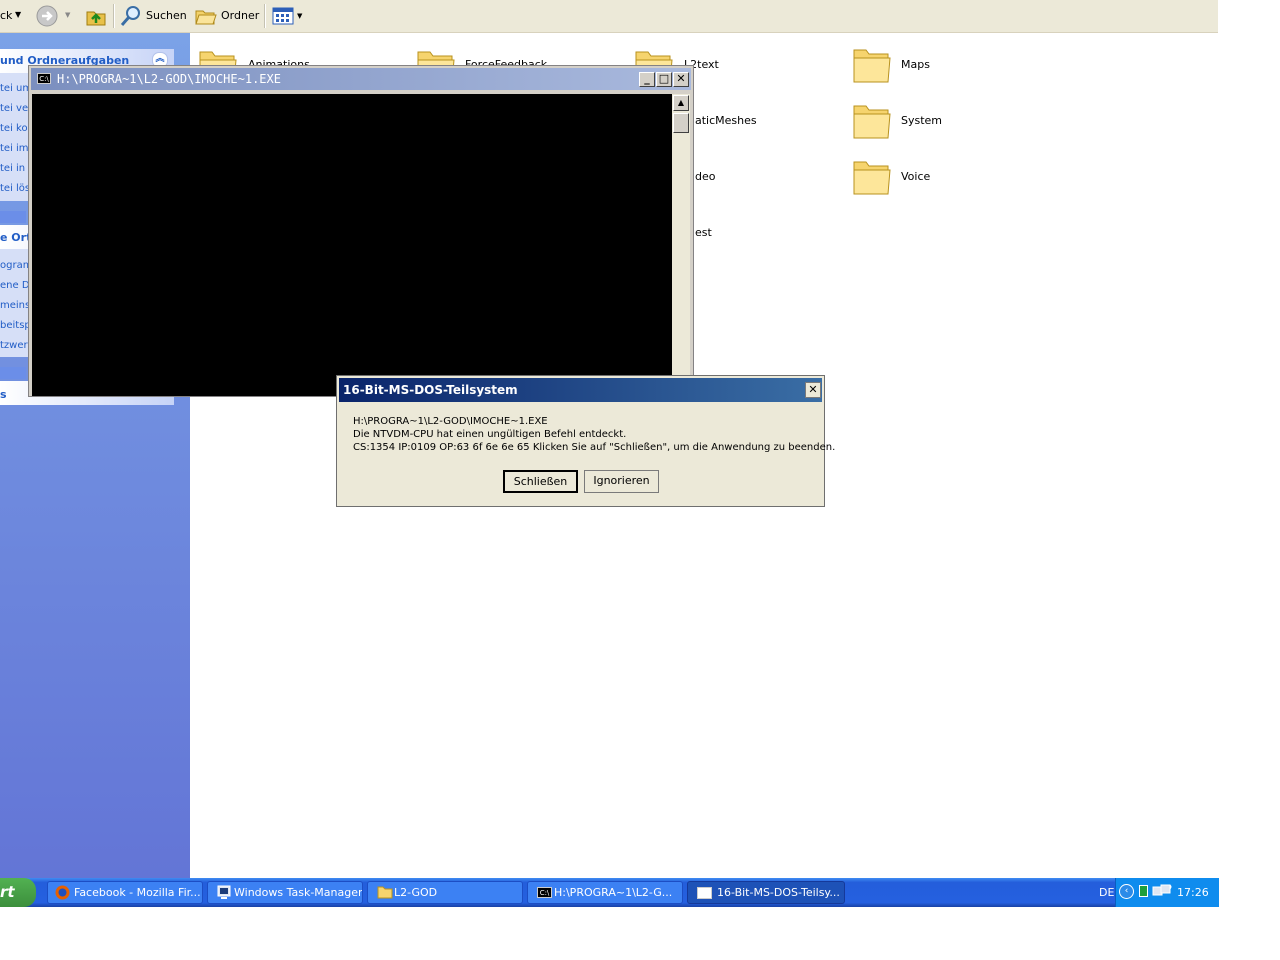 Image resolution: width=1280 pixels, height=960 pixels. I want to click on dialog-message-path: H:\PROGRA~1\L2-GOD\IMOCHE~1.EXE, so click(450, 421).